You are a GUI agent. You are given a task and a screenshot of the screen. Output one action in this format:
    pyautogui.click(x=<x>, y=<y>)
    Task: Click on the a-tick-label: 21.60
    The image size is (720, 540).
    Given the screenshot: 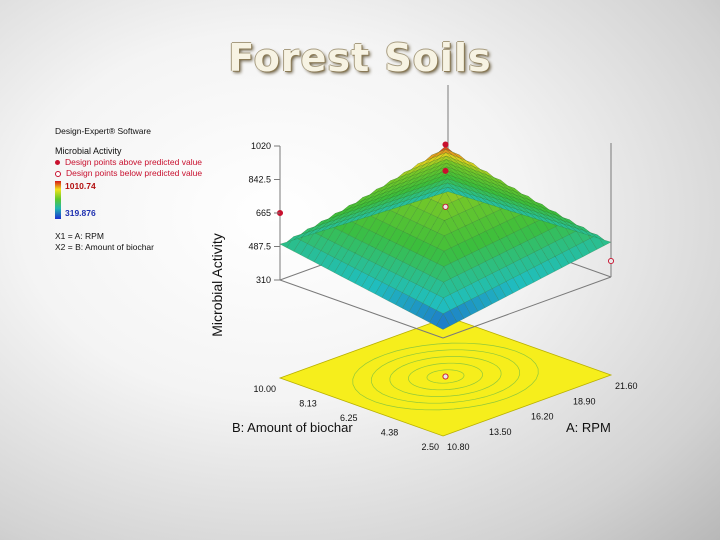 What is the action you would take?
    pyautogui.click(x=626, y=386)
    